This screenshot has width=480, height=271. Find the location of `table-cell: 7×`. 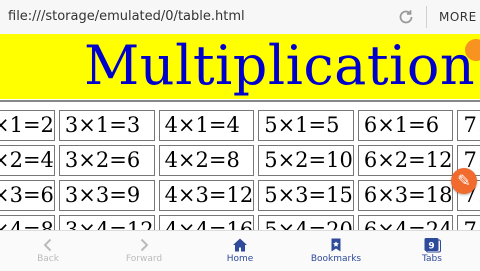

table-cell: 7× is located at coordinates (468, 125).